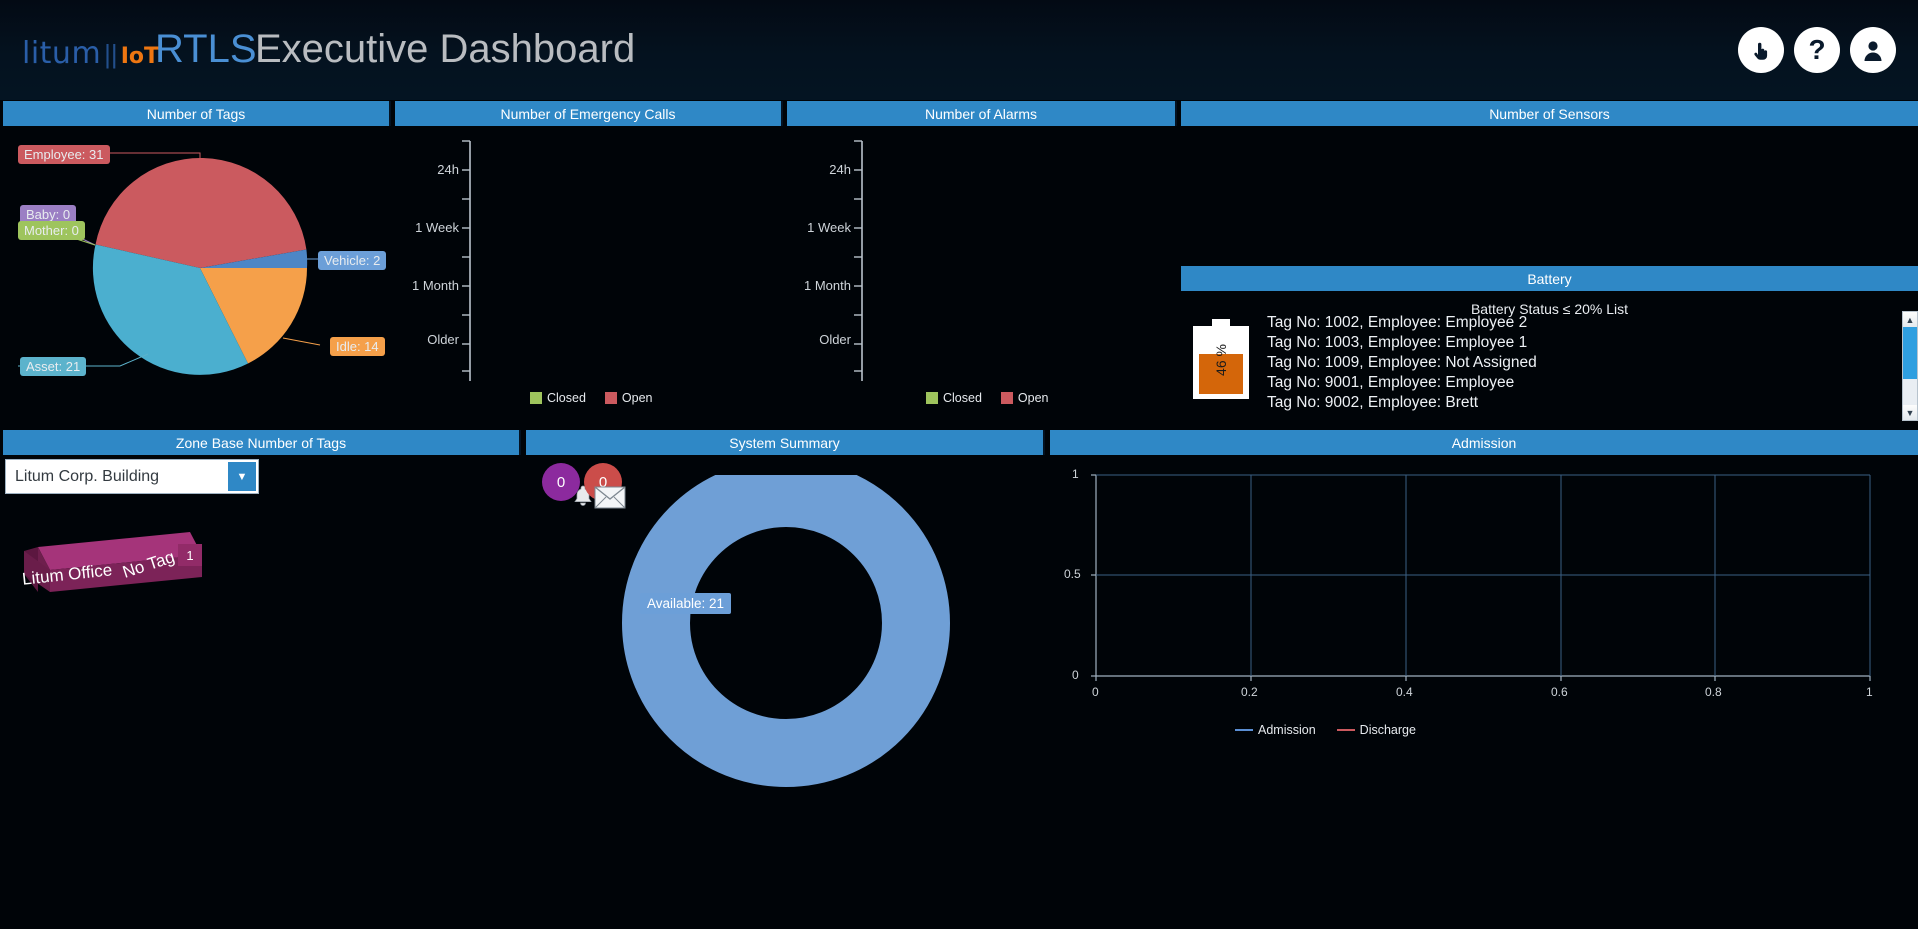 Image resolution: width=1918 pixels, height=929 pixels. Describe the element at coordinates (1249, 692) in the screenshot. I see `admission-xtick-0-2: 0.2` at that location.